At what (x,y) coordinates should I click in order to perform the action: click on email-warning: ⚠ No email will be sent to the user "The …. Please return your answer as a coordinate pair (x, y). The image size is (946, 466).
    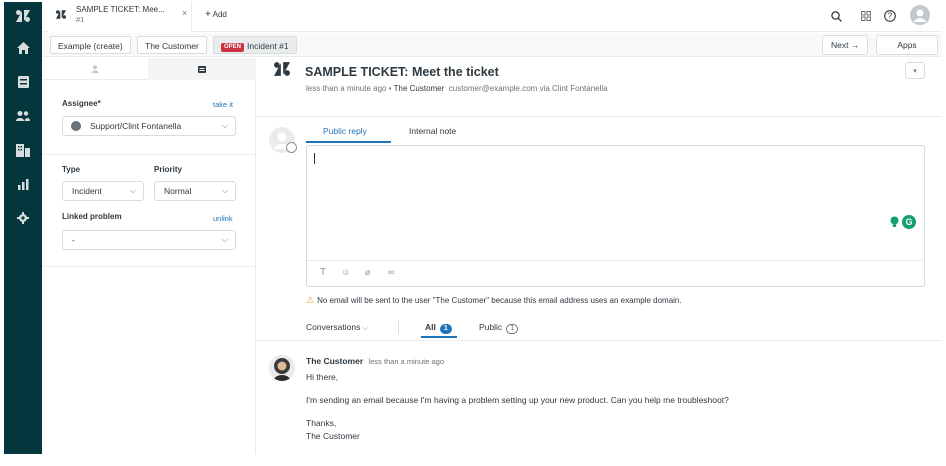
    Looking at the image, I should click on (494, 300).